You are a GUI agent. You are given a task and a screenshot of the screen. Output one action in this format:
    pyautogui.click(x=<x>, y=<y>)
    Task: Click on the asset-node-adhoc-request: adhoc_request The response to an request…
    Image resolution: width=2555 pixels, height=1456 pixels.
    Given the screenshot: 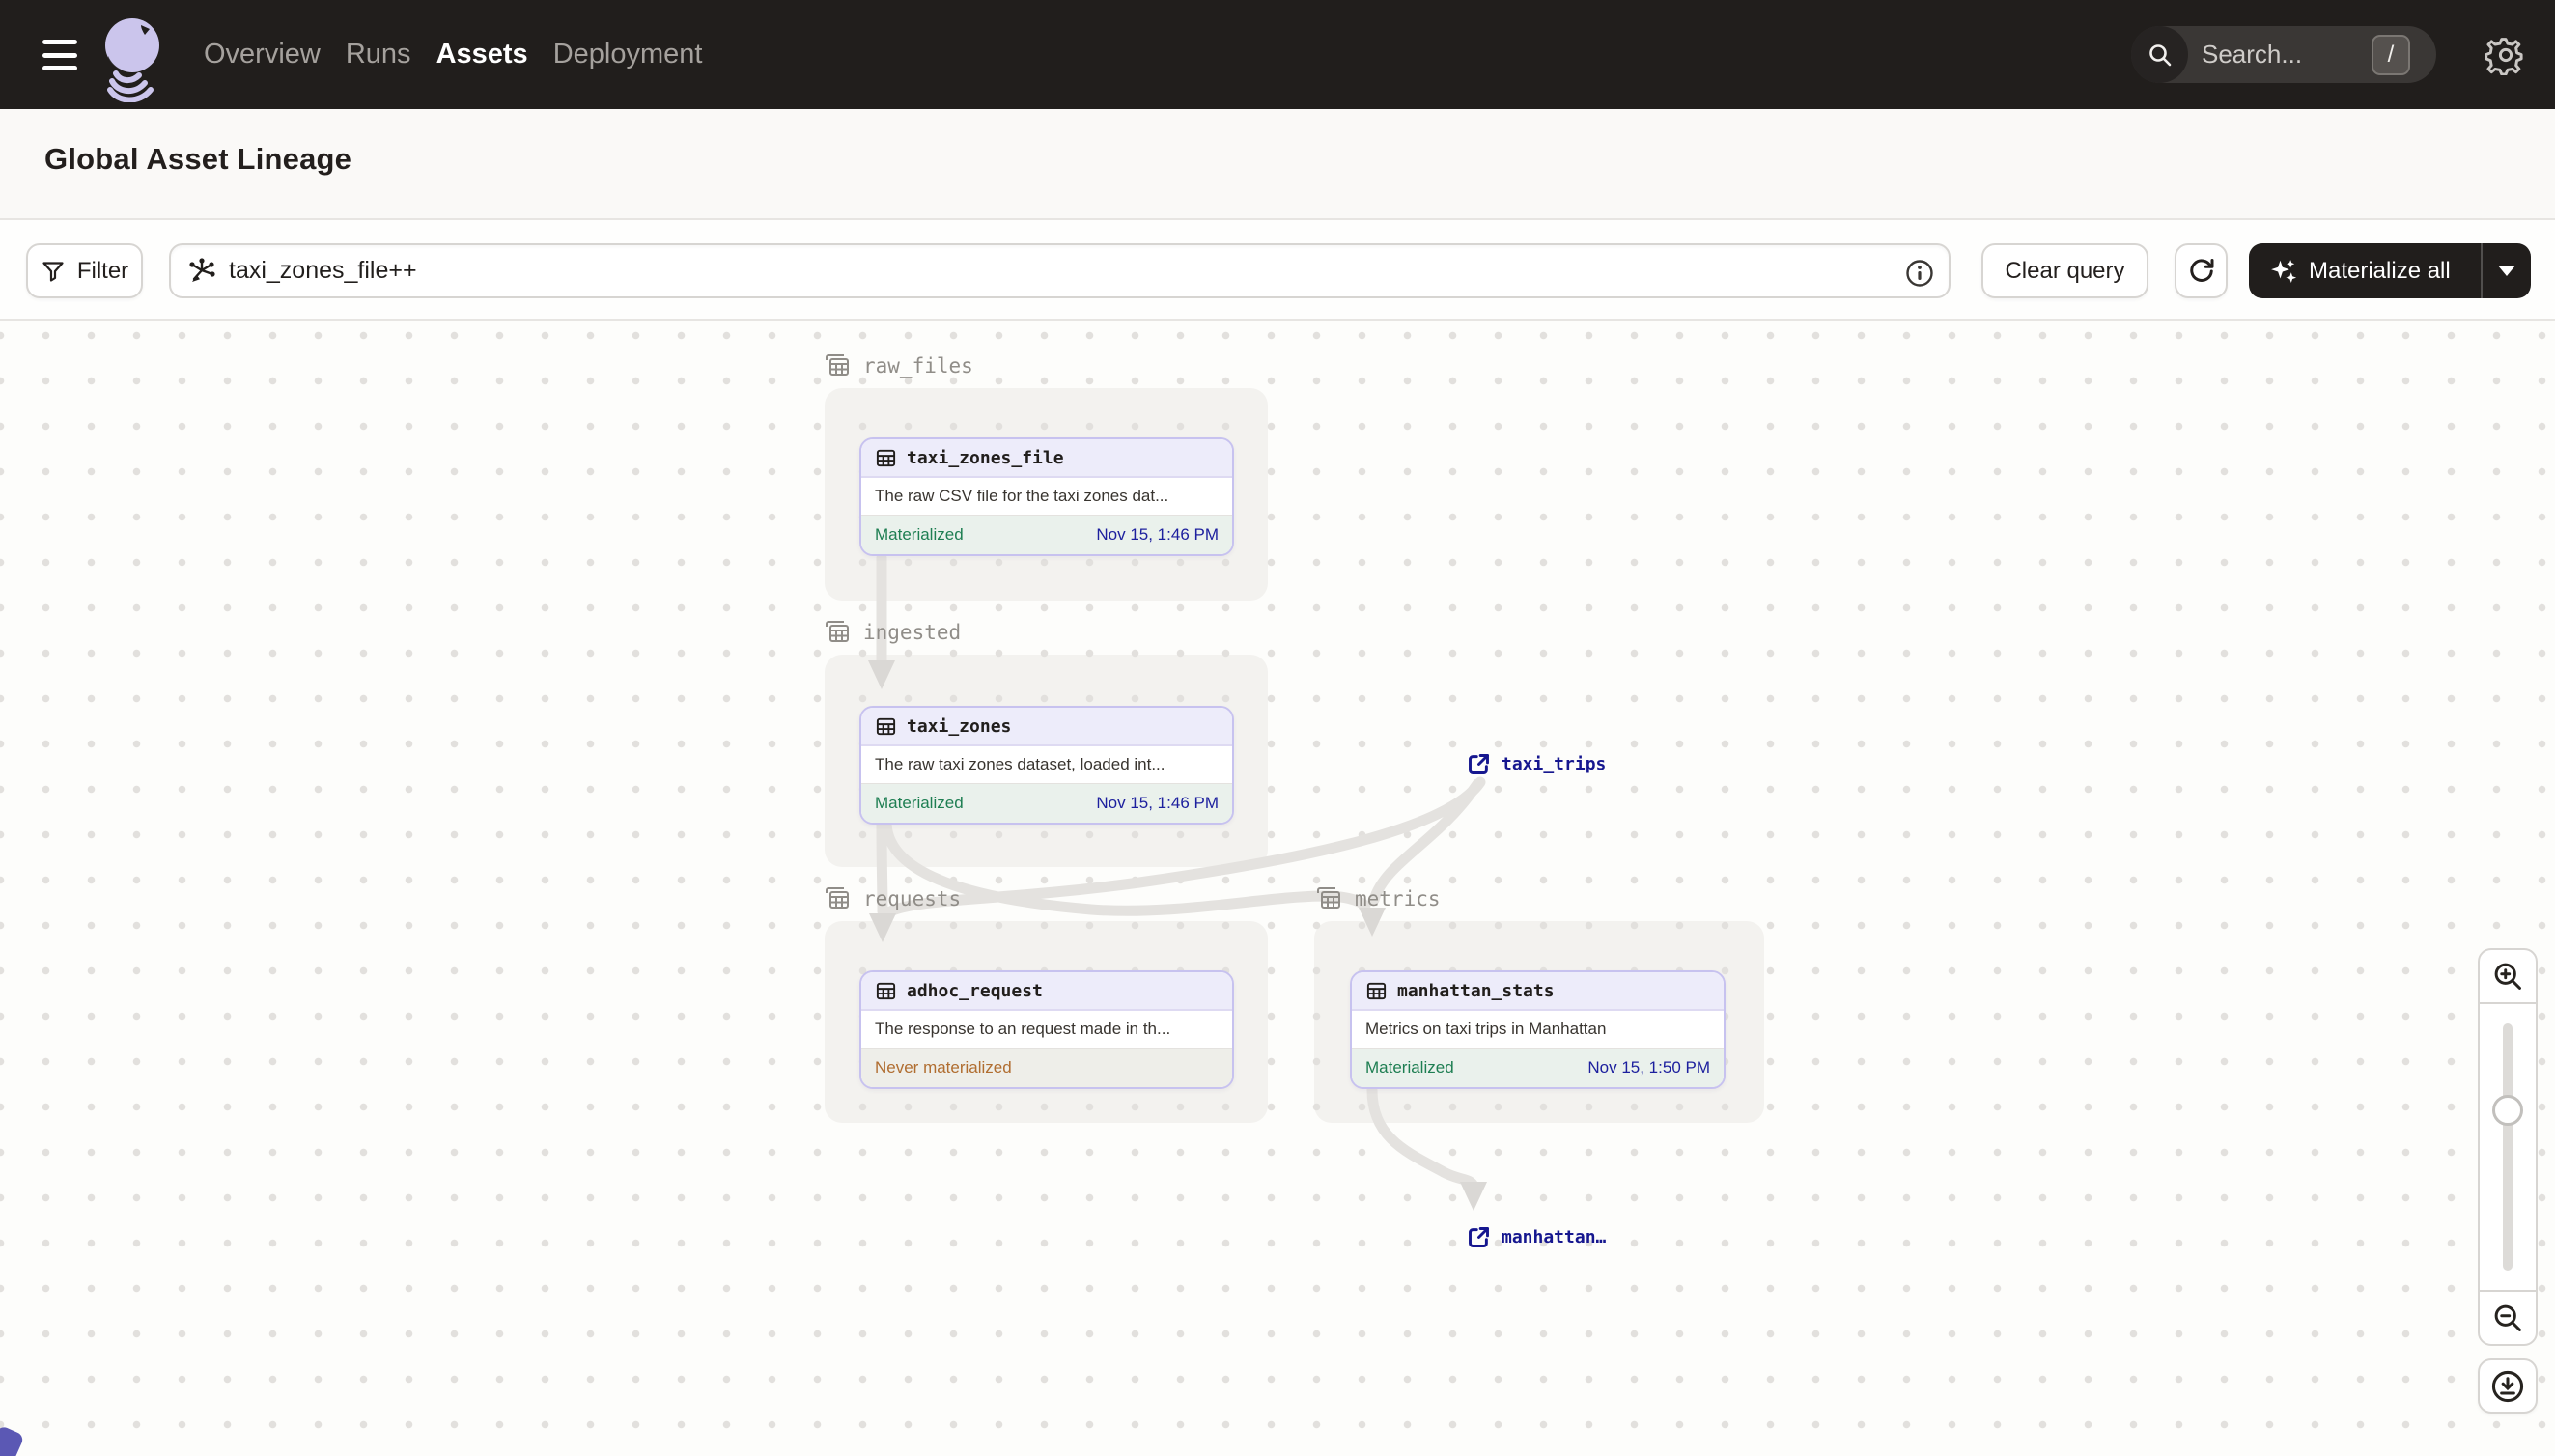 What is the action you would take?
    pyautogui.click(x=1046, y=1030)
    